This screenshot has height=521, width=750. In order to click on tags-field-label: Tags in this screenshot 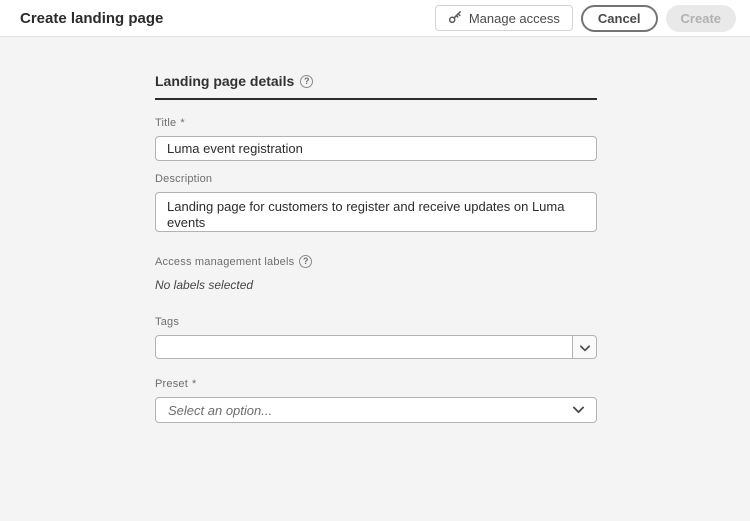, I will do `click(376, 322)`.